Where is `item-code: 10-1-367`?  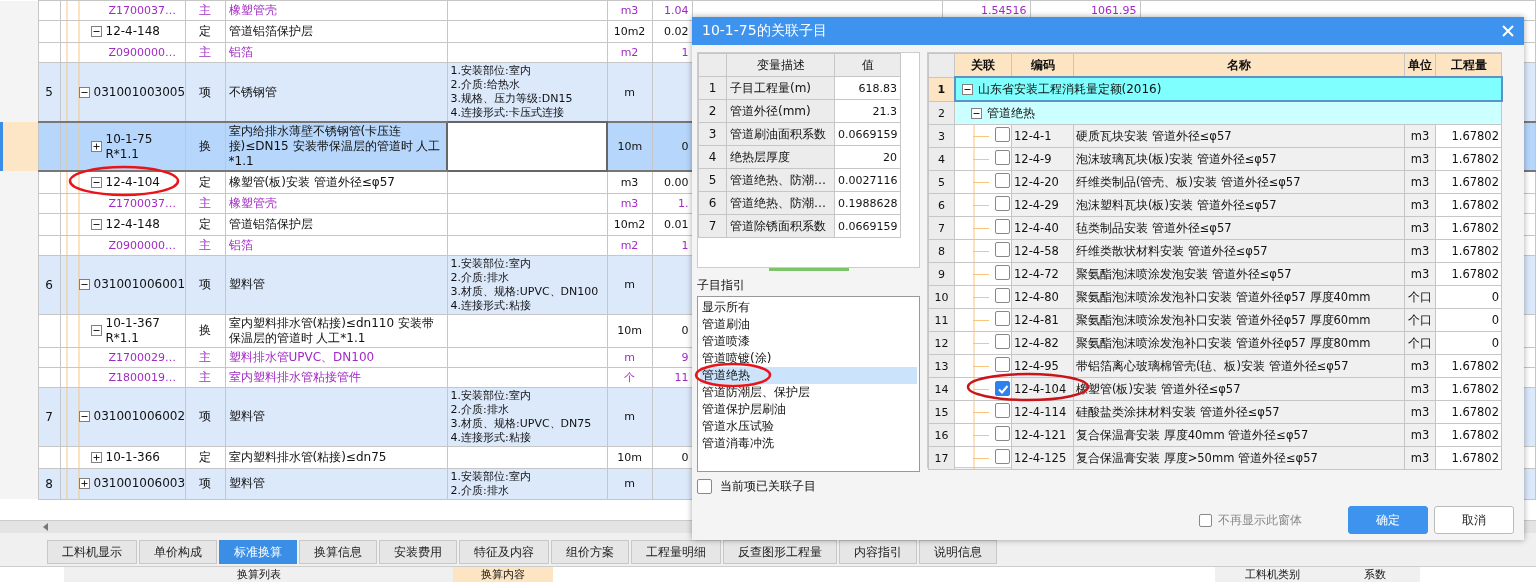 item-code: 10-1-367 is located at coordinates (132, 323).